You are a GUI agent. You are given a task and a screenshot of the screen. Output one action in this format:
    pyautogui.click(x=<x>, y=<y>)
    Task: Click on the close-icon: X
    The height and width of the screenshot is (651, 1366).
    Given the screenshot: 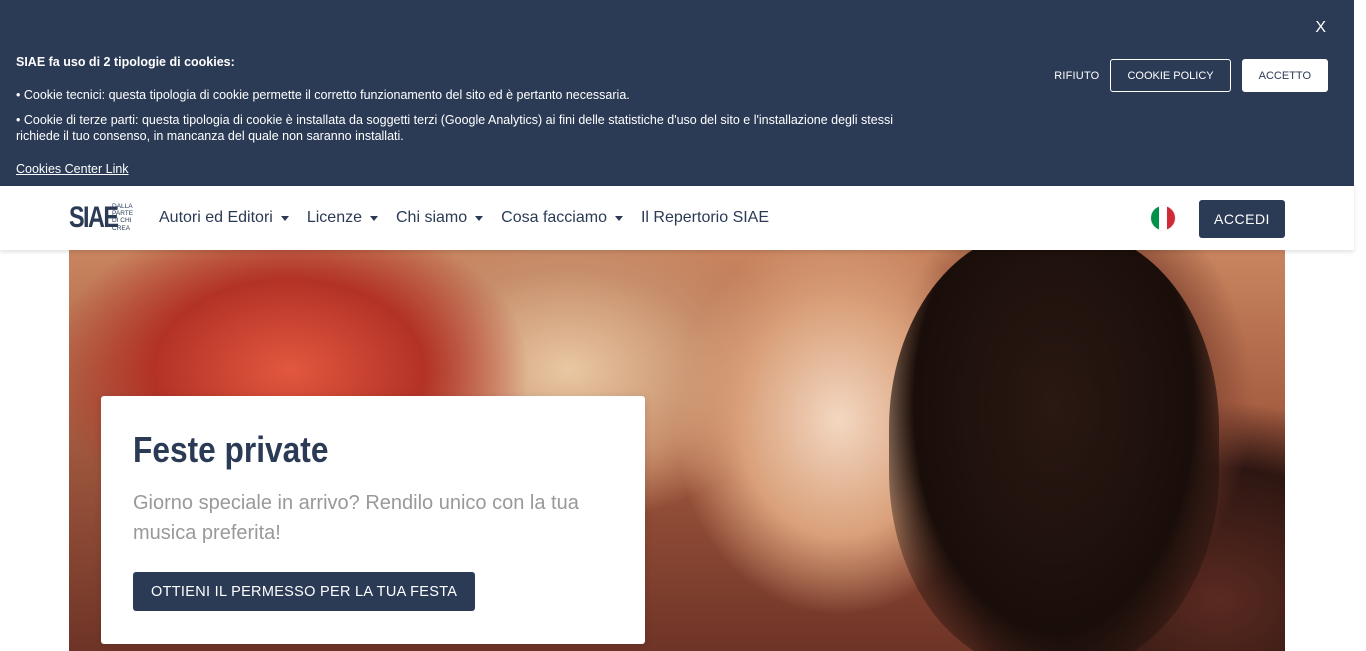 What is the action you would take?
    pyautogui.click(x=1320, y=28)
    